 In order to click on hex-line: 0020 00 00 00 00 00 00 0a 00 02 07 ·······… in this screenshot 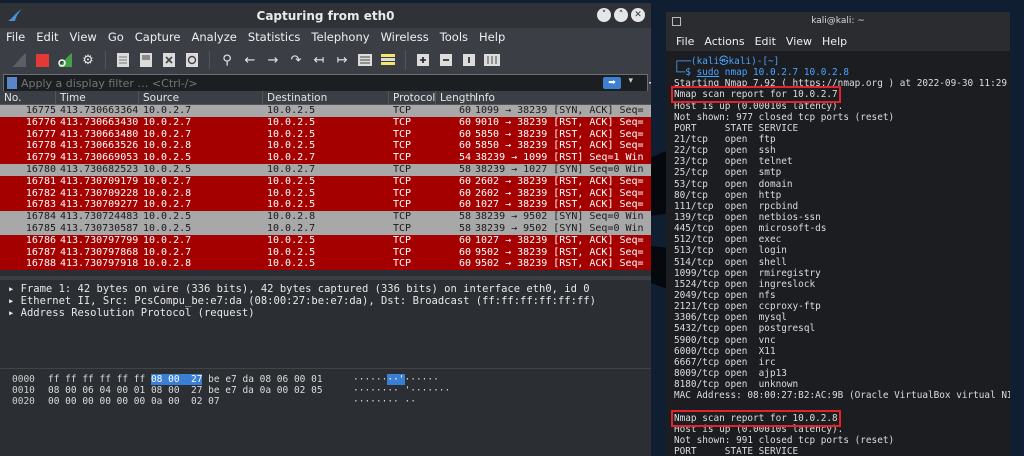, I will do `click(325, 401)`.